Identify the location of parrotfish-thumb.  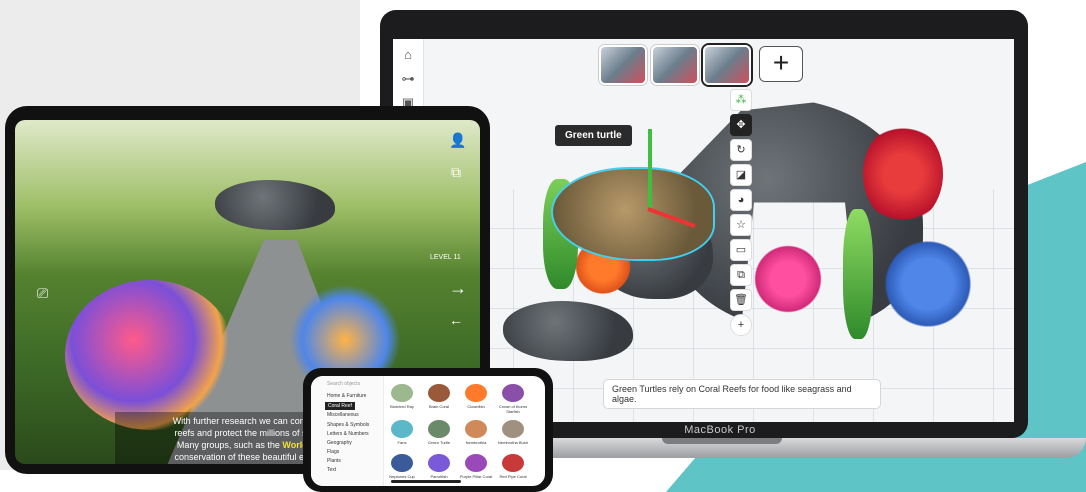
(439, 463).